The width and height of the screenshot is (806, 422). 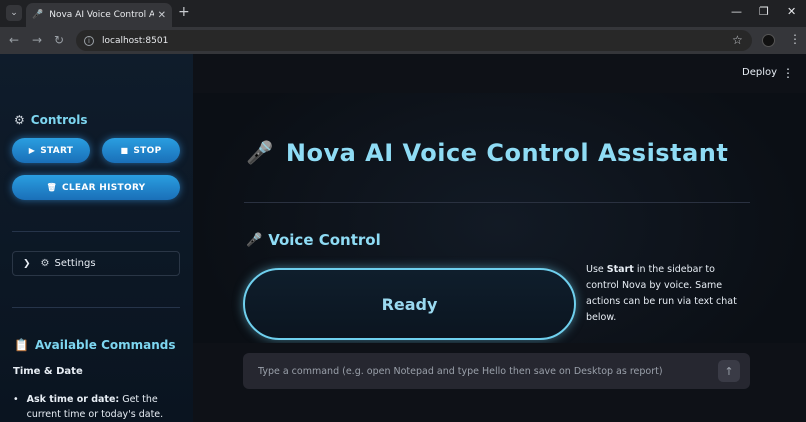 What do you see at coordinates (103, 187) in the screenshot?
I see `clear-history-label: CLEAR HISTORY` at bounding box center [103, 187].